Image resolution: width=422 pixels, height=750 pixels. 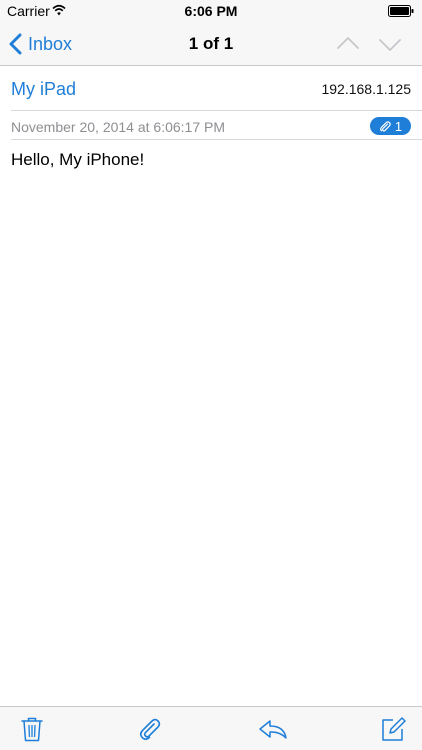 I want to click on trash-icon, so click(x=32, y=729).